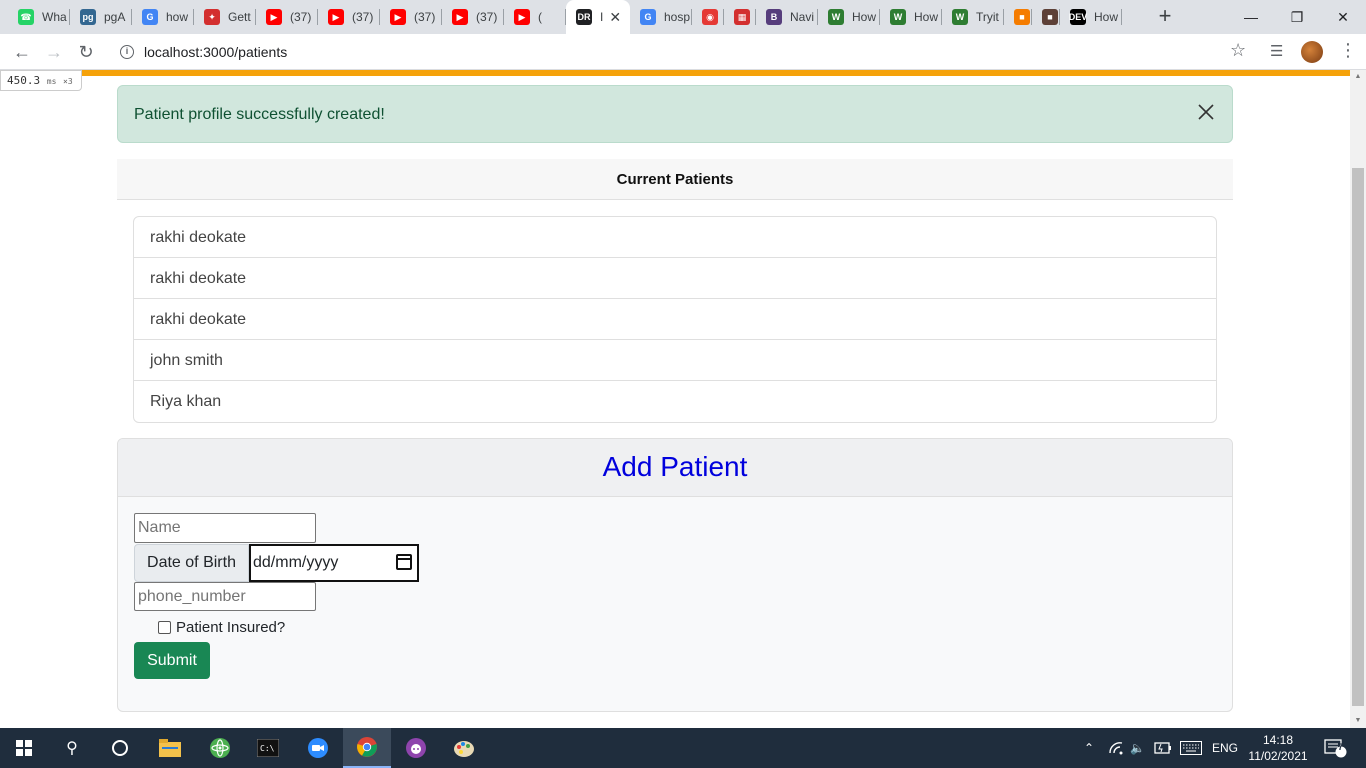 The height and width of the screenshot is (768, 1366). I want to click on atom-icon, so click(220, 748).